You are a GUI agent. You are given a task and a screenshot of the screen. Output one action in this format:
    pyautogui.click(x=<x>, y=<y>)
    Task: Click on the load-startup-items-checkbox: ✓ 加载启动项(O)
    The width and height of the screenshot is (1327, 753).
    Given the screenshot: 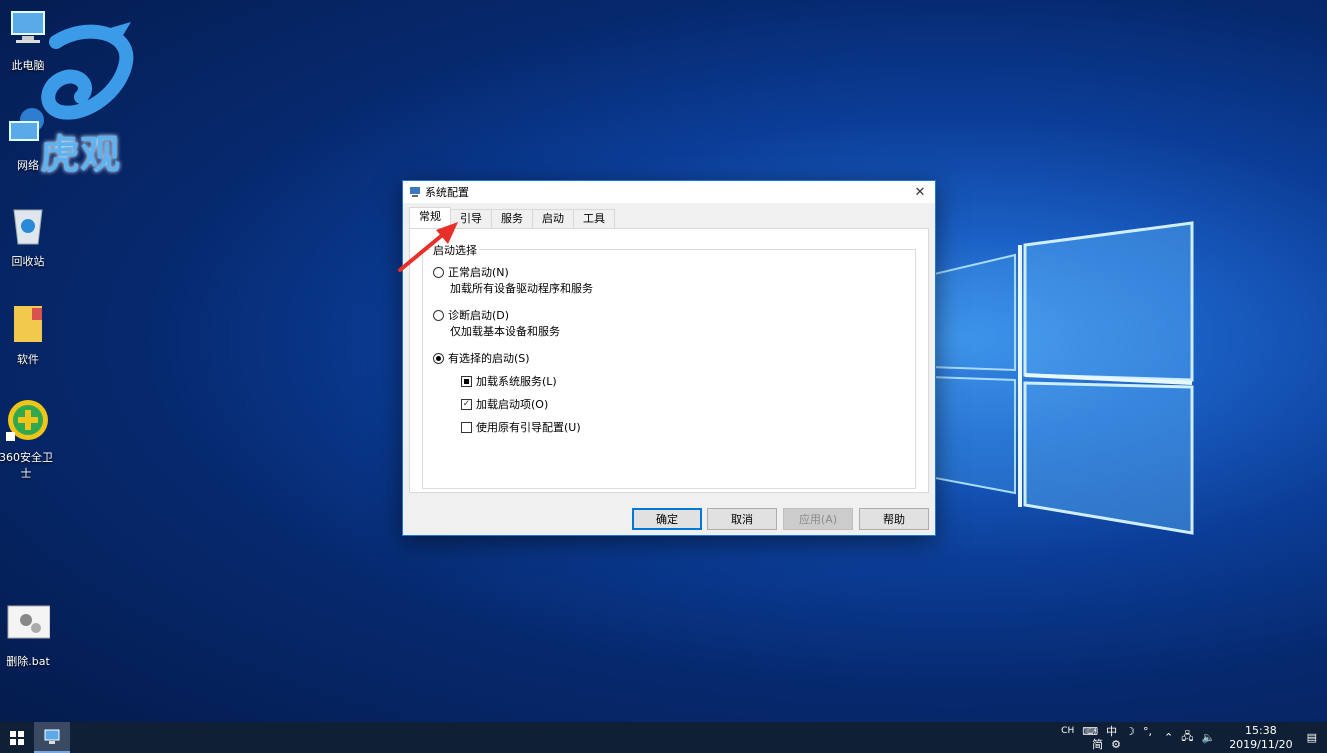 What is the action you would take?
    pyautogui.click(x=504, y=404)
    